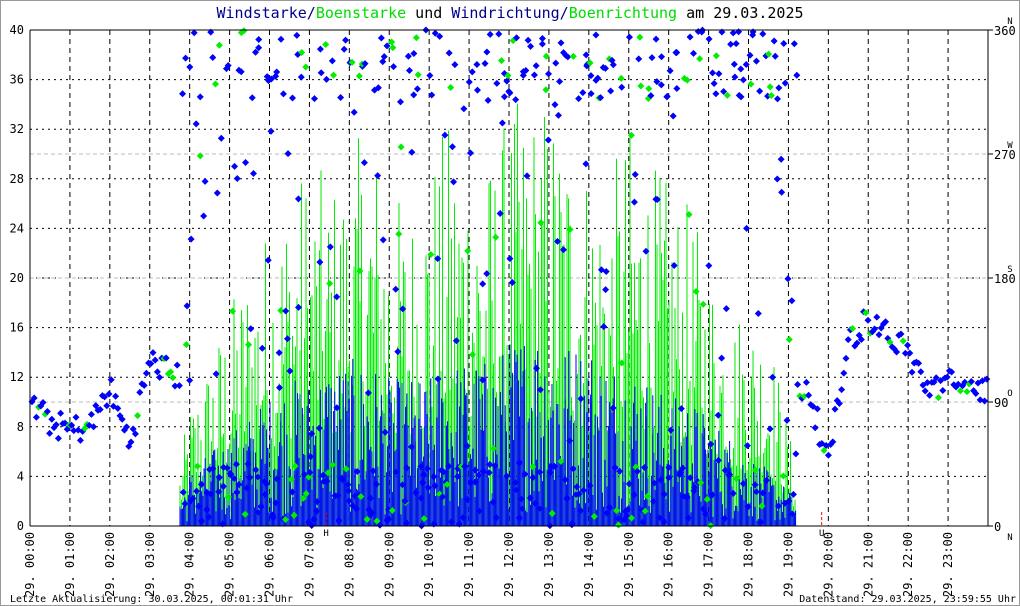 This screenshot has height=606, width=1020. What do you see at coordinates (623, 13) in the screenshot?
I see `title-boenrichtung: Boenrichtung` at bounding box center [623, 13].